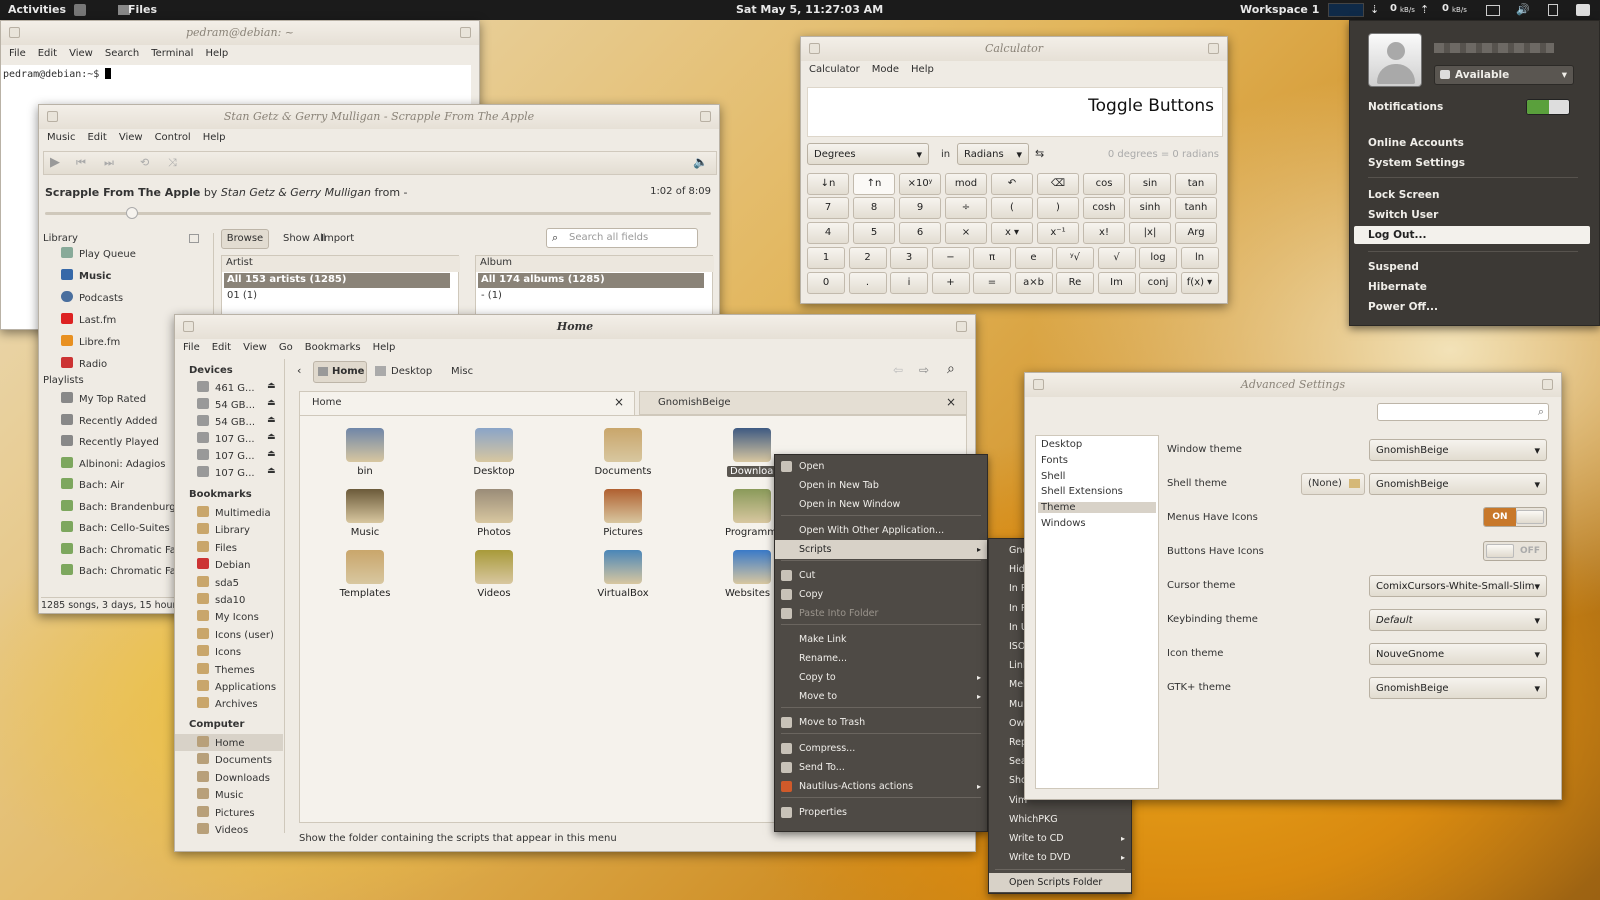 The image size is (1600, 900). What do you see at coordinates (217, 547) in the screenshot?
I see `bookmark-item: Files` at bounding box center [217, 547].